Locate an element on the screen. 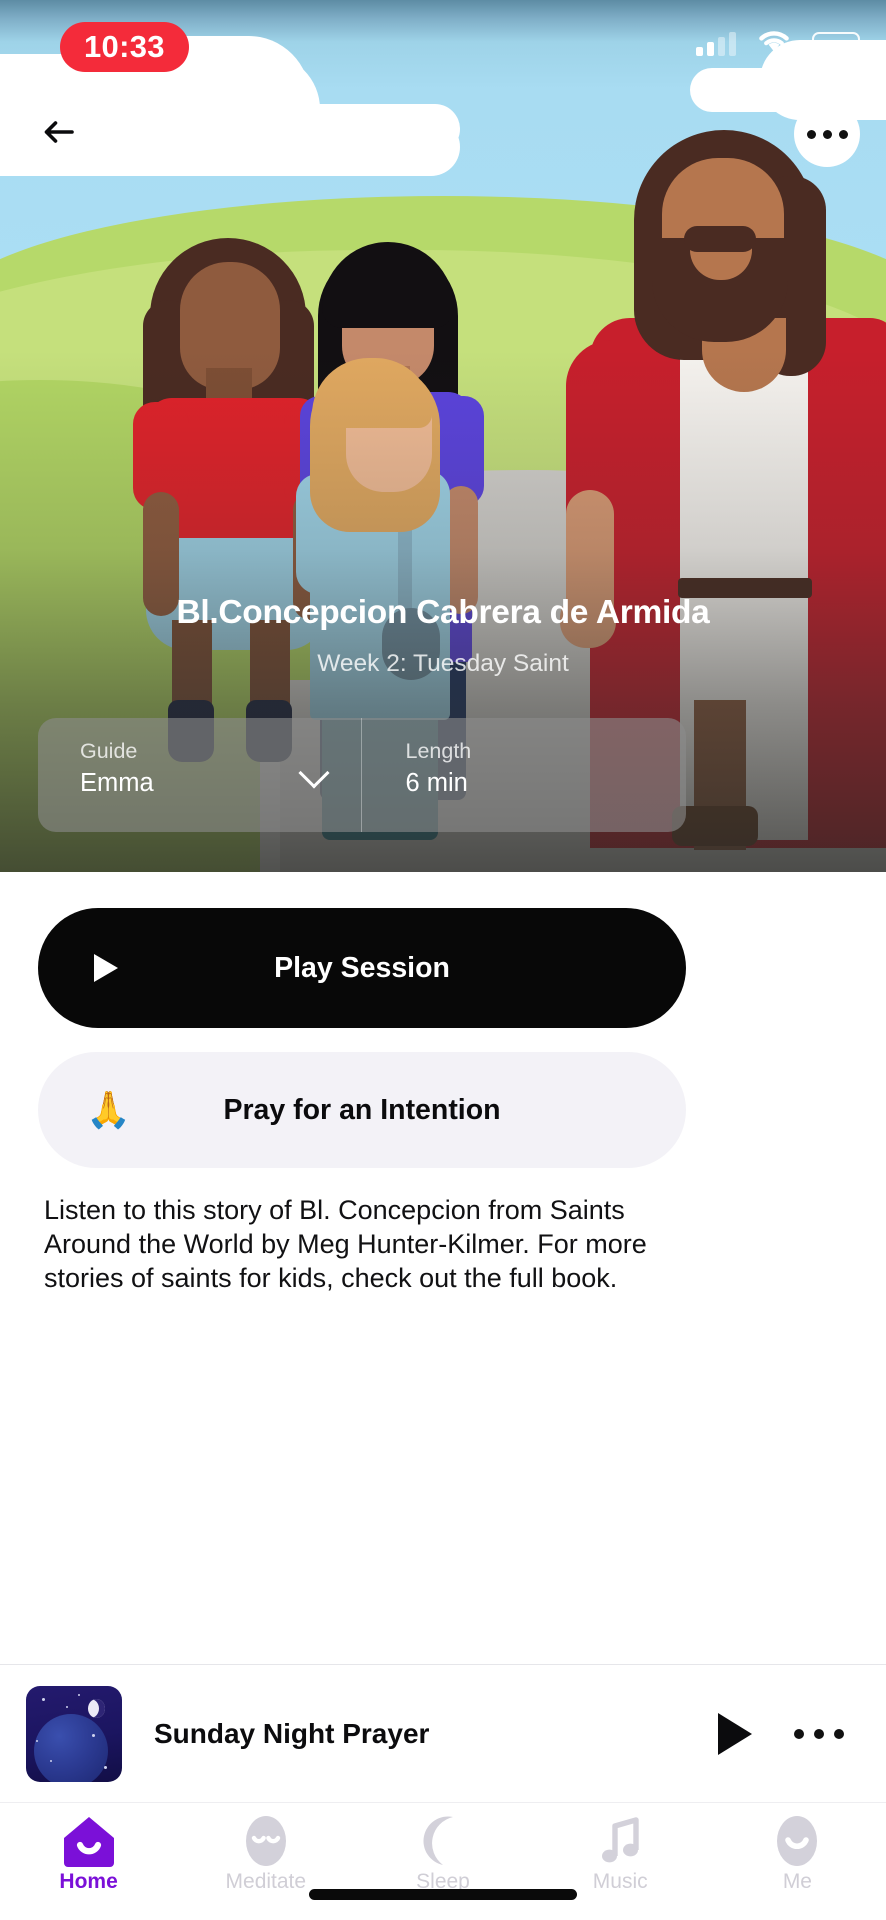 This screenshot has height=1920, width=886. music-note-icon is located at coordinates (620, 1841).